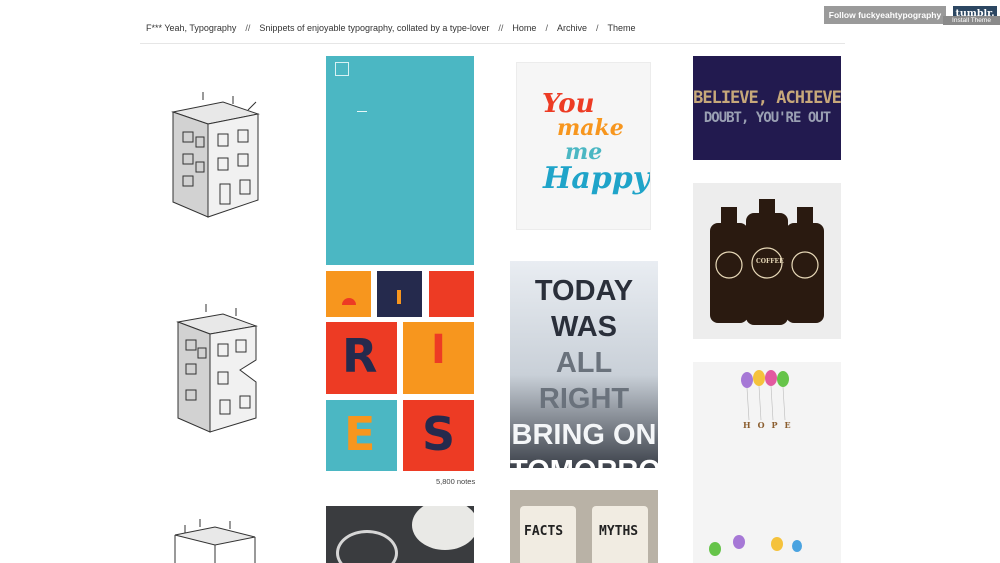  I want to click on today-poster-post: TODAY WAS ALL RIGHT BRING ON TOMORROW, so click(584, 364).